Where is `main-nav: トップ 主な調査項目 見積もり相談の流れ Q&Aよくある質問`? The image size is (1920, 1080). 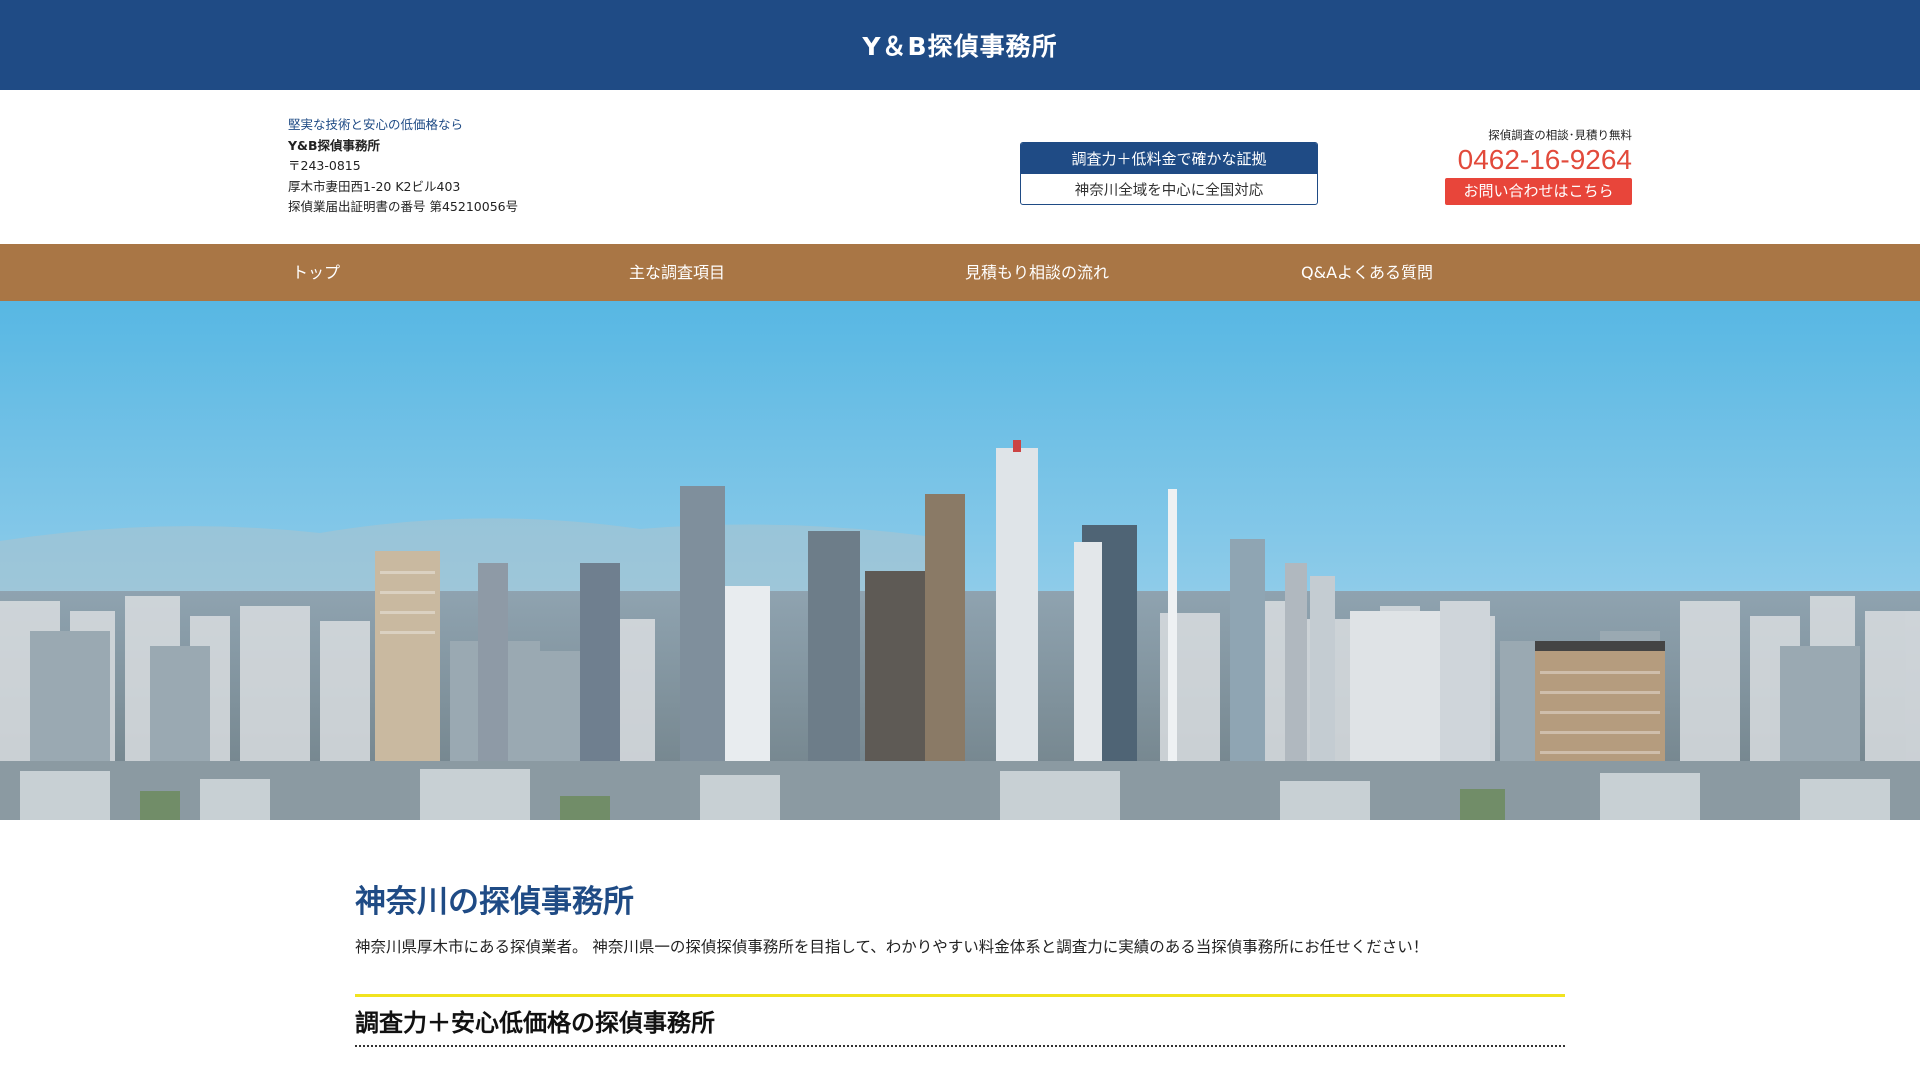 main-nav: トップ 主な調査項目 見積もり相談の流れ Q&Aよくある質問 is located at coordinates (960, 272).